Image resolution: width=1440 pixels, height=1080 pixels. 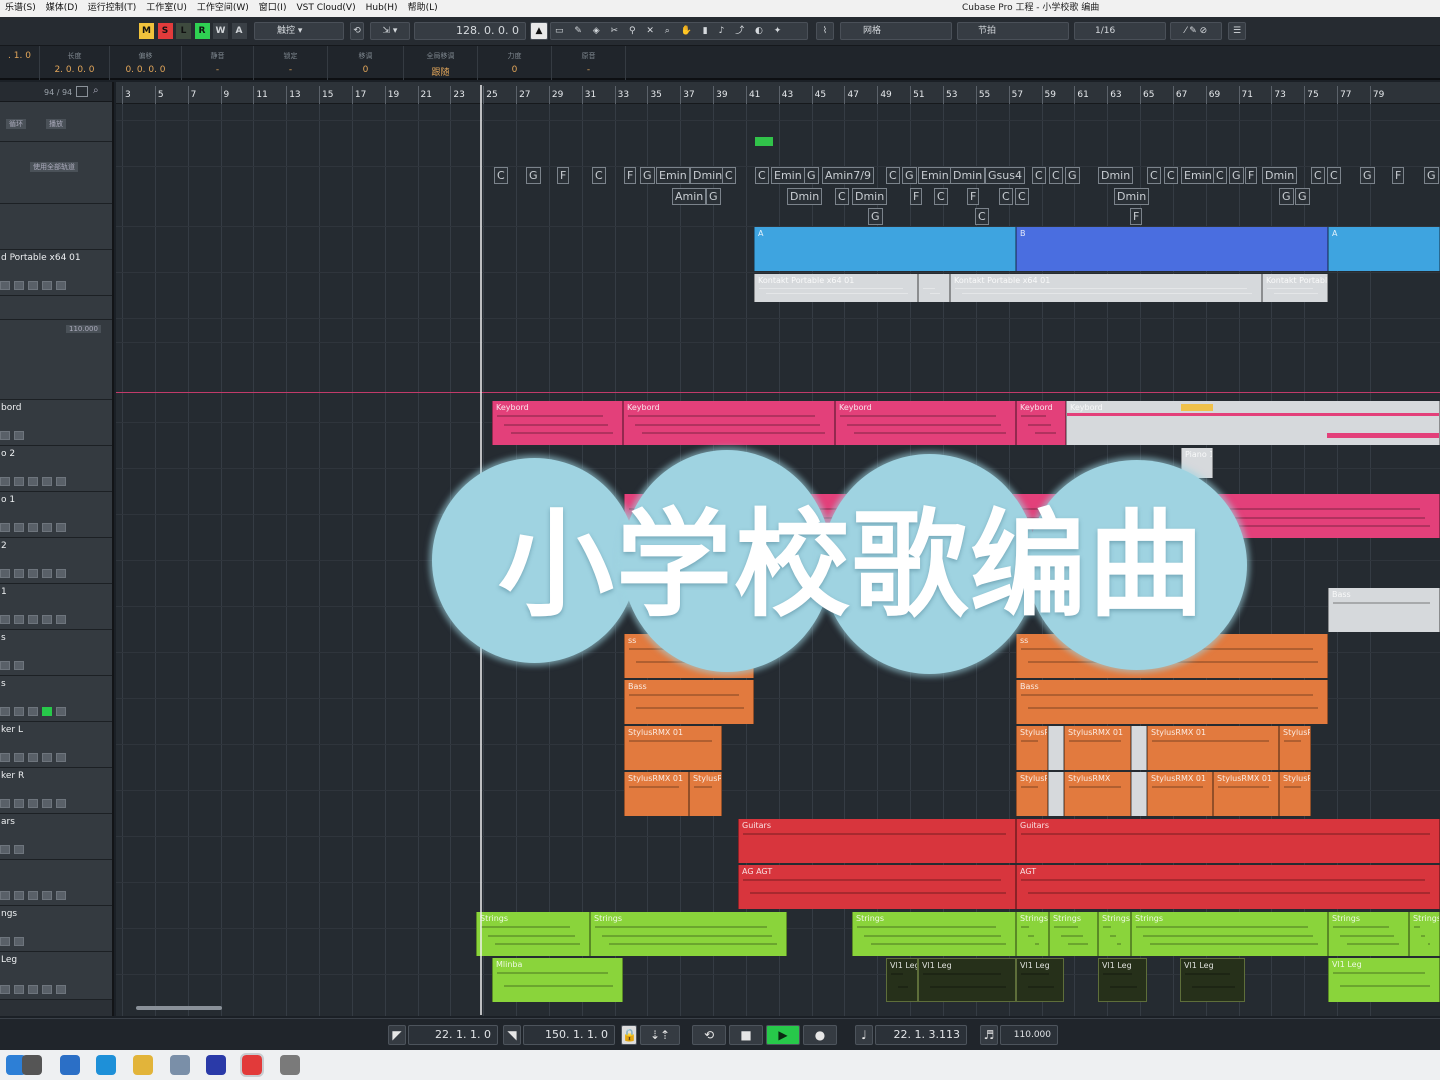 What do you see at coordinates (56, 273) in the screenshot?
I see `track-header: d Portable x64 01` at bounding box center [56, 273].